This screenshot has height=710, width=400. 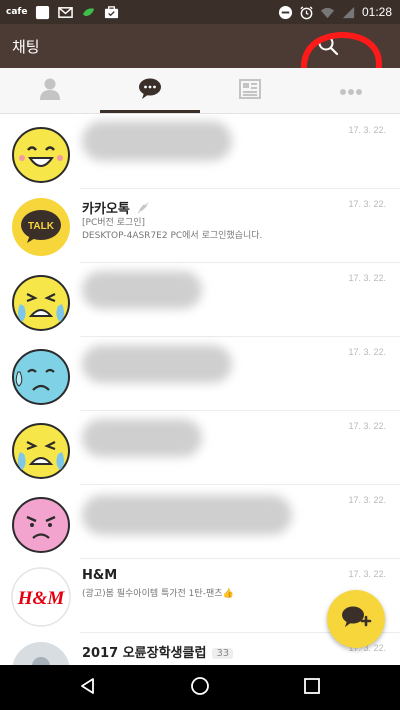 What do you see at coordinates (144, 653) in the screenshot?
I see `chat-name-text: 2017 오륜장학생클럽` at bounding box center [144, 653].